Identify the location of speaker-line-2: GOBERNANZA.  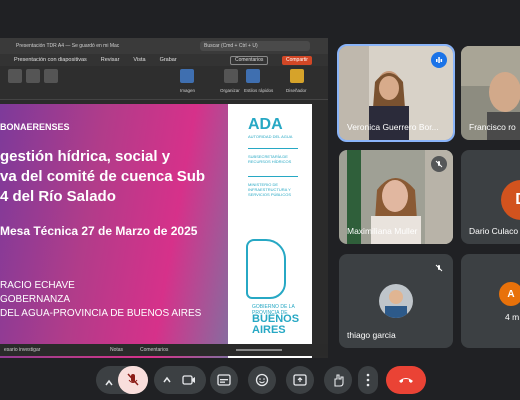
(35, 299).